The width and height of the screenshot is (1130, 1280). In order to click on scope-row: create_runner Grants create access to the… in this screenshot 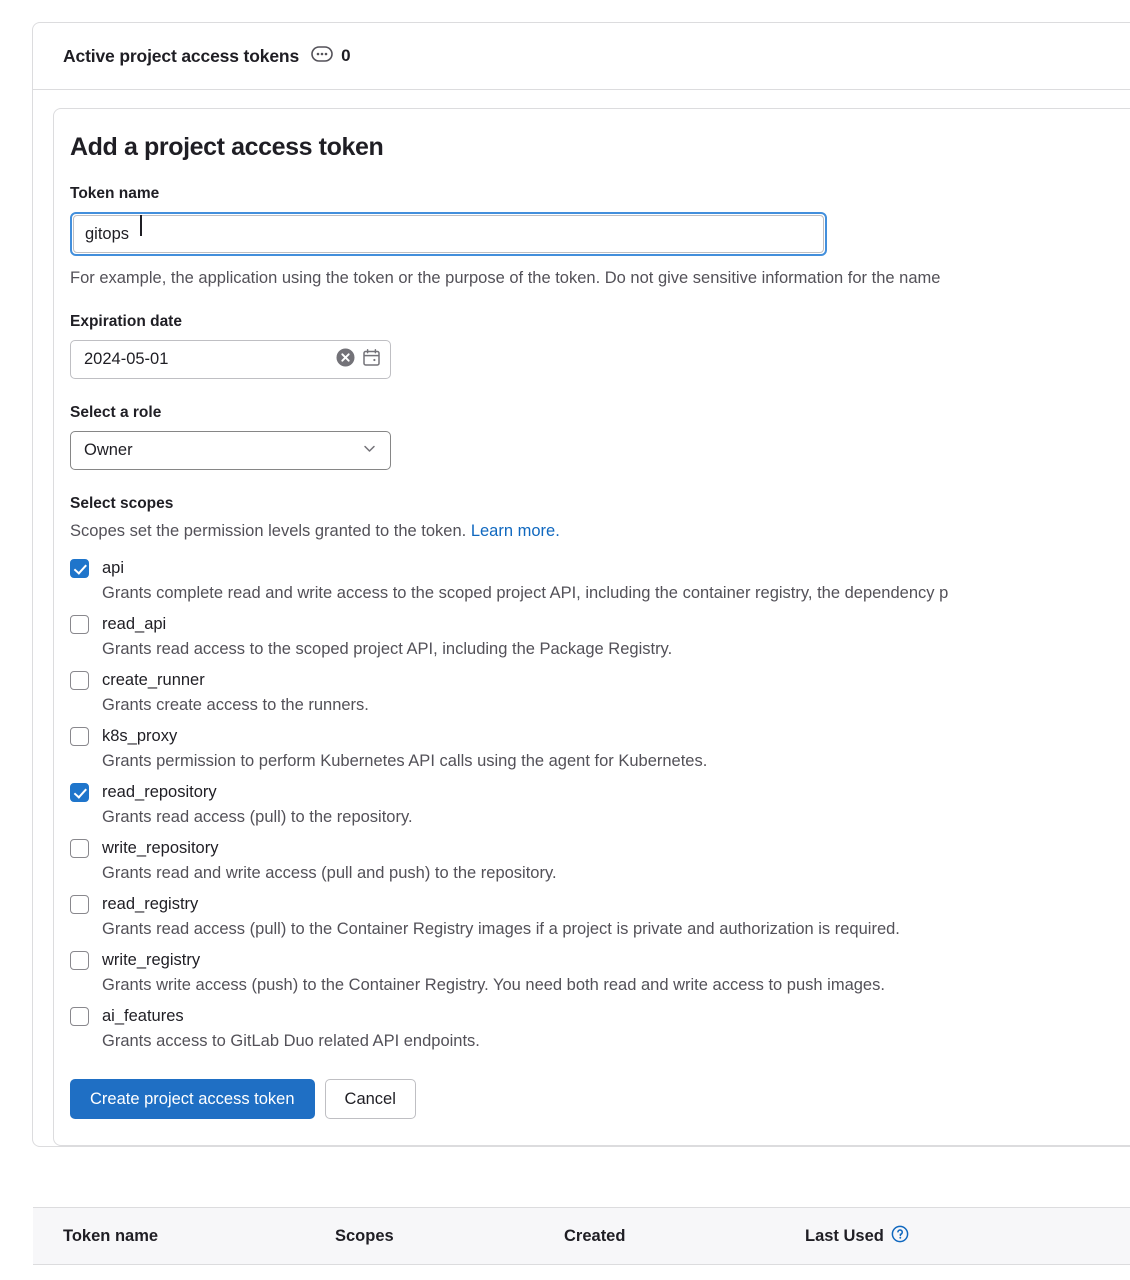, I will do `click(600, 692)`.